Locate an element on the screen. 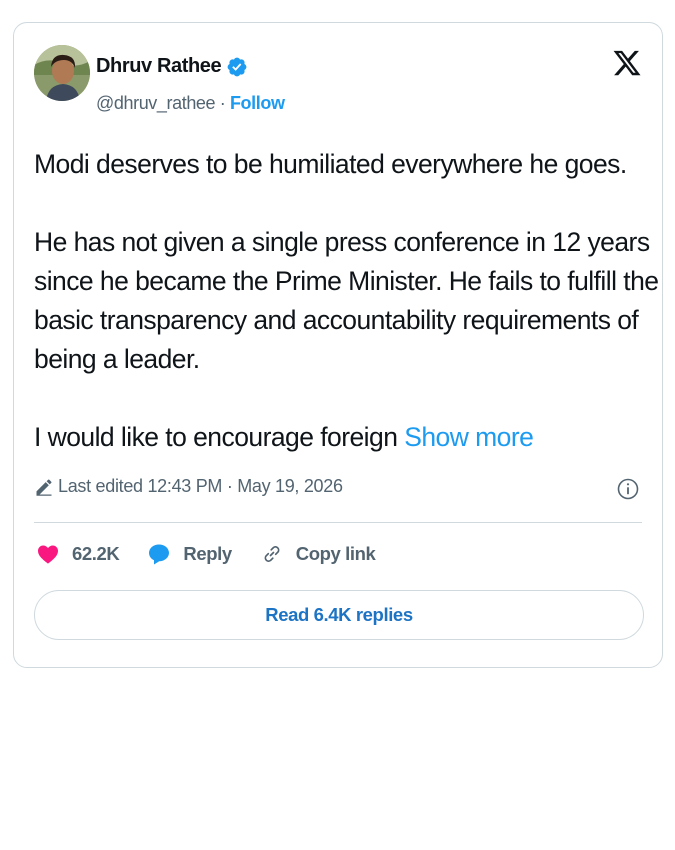  show-more-link: Show more is located at coordinates (469, 437).